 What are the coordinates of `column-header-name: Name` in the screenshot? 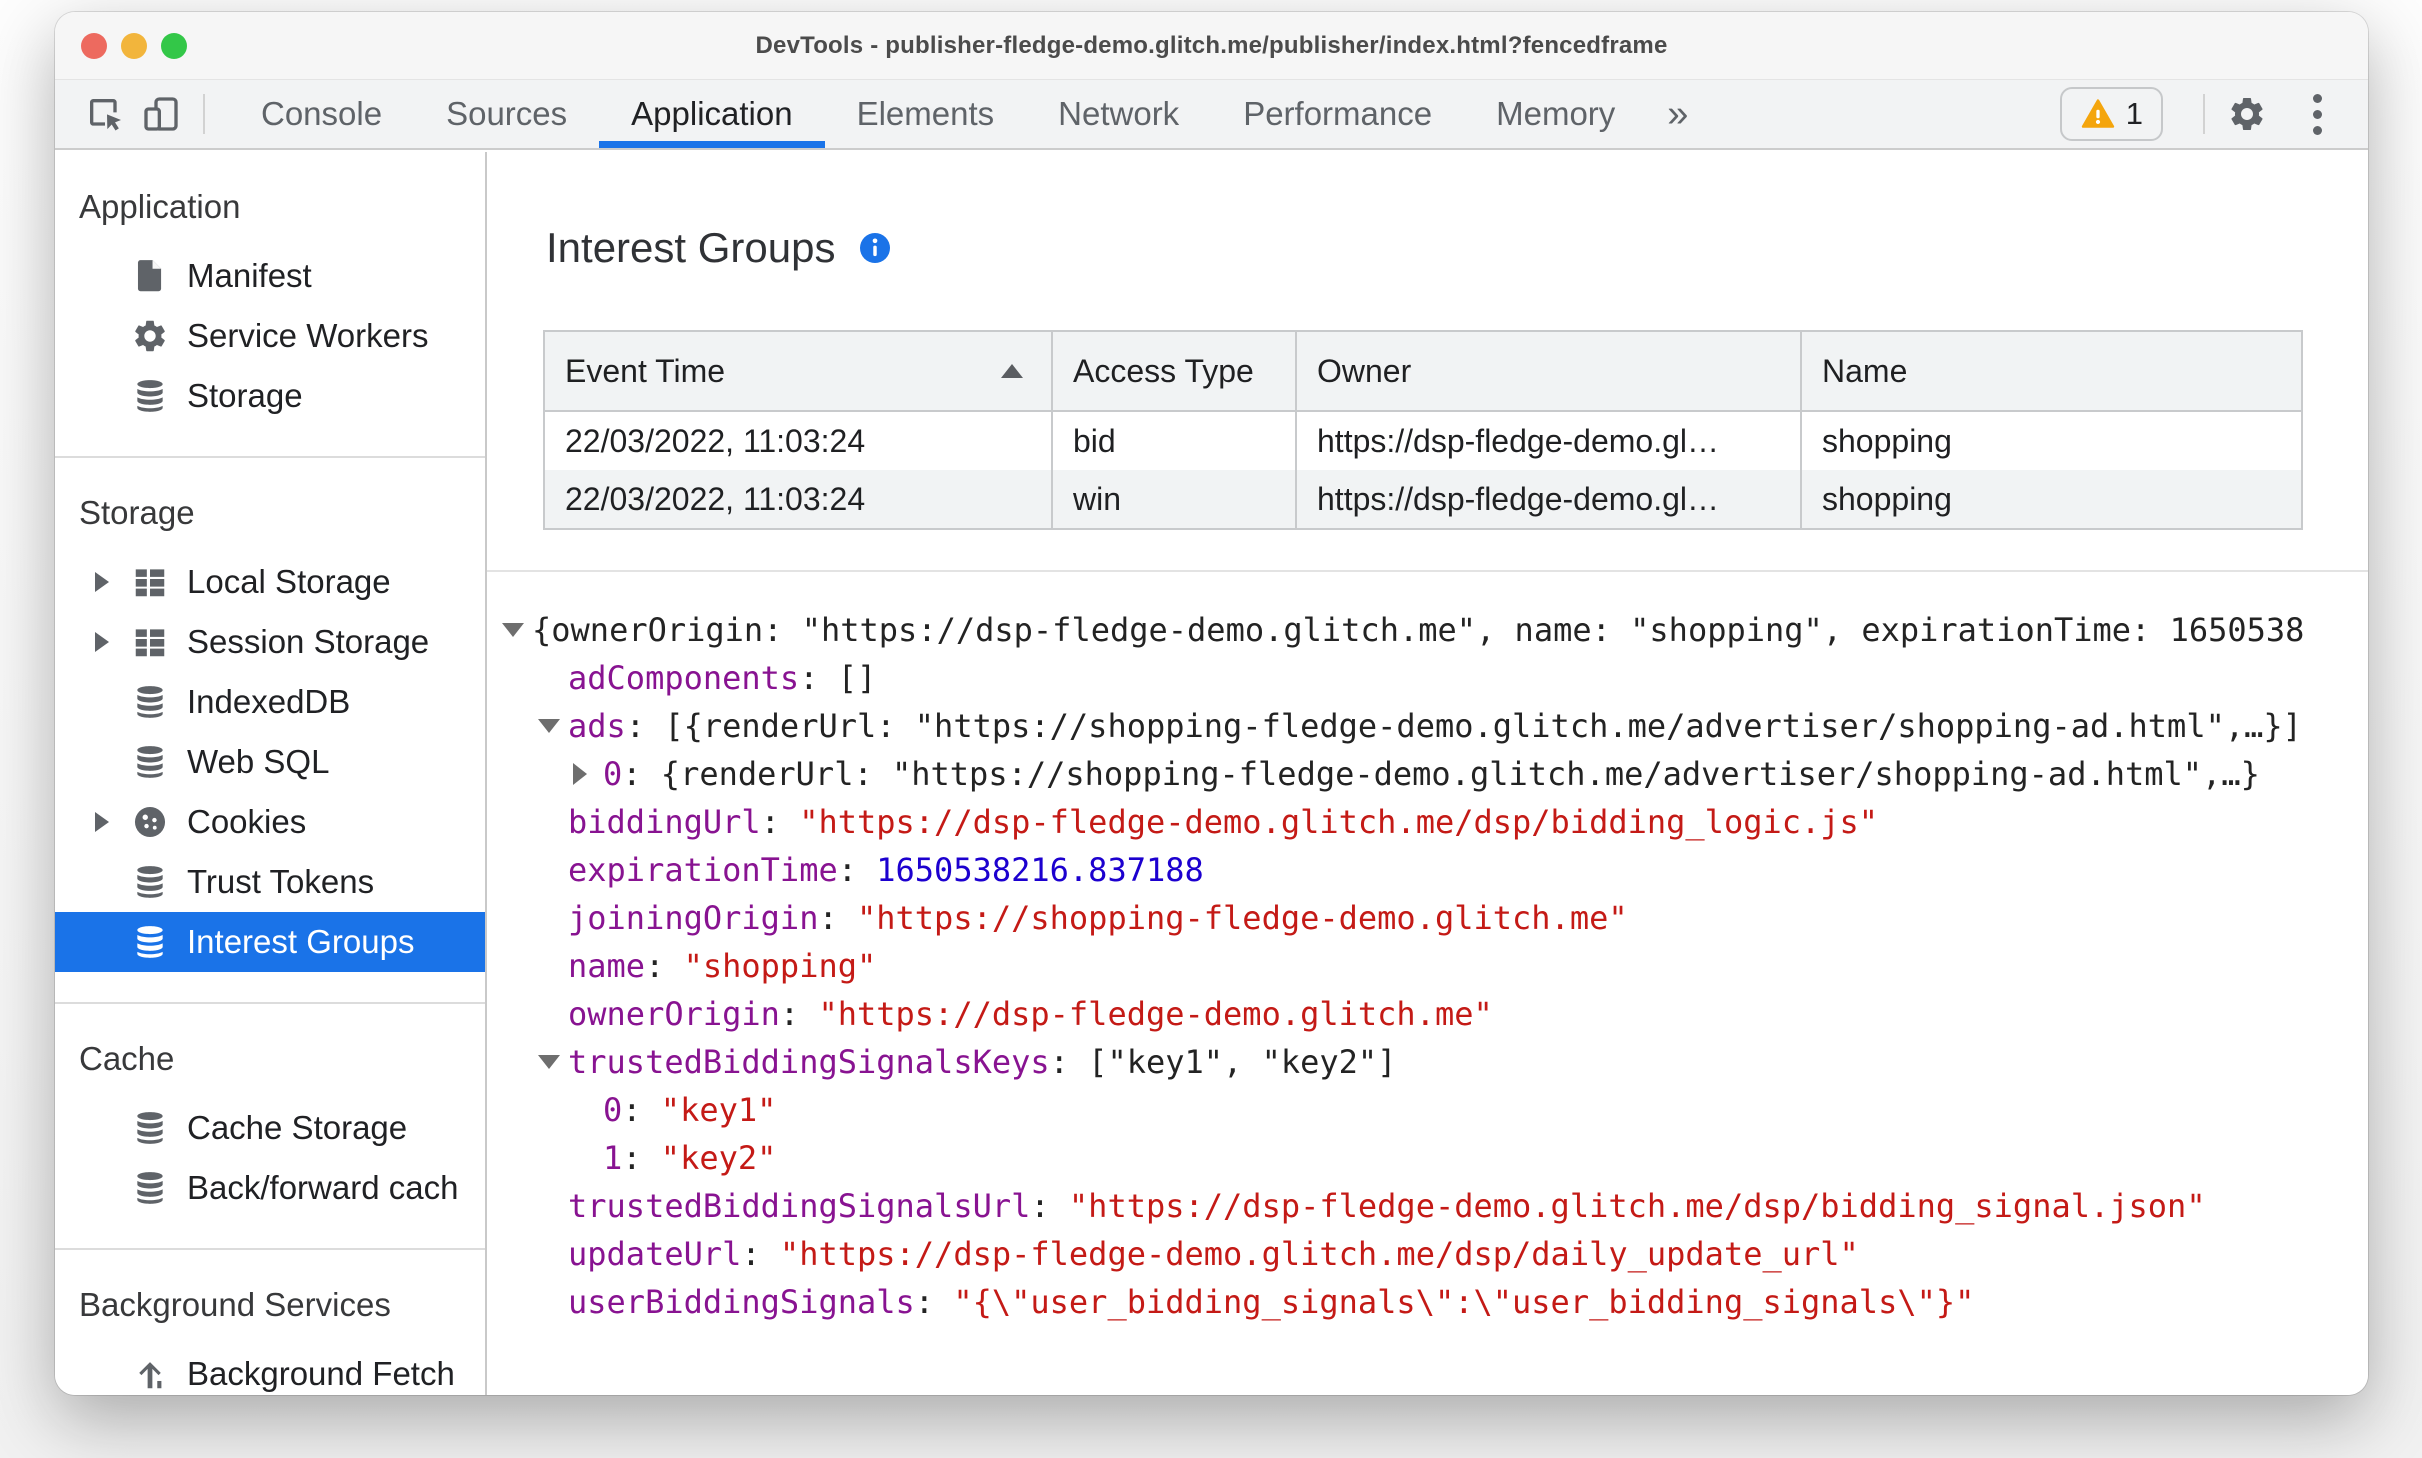 It's located at (2051, 371).